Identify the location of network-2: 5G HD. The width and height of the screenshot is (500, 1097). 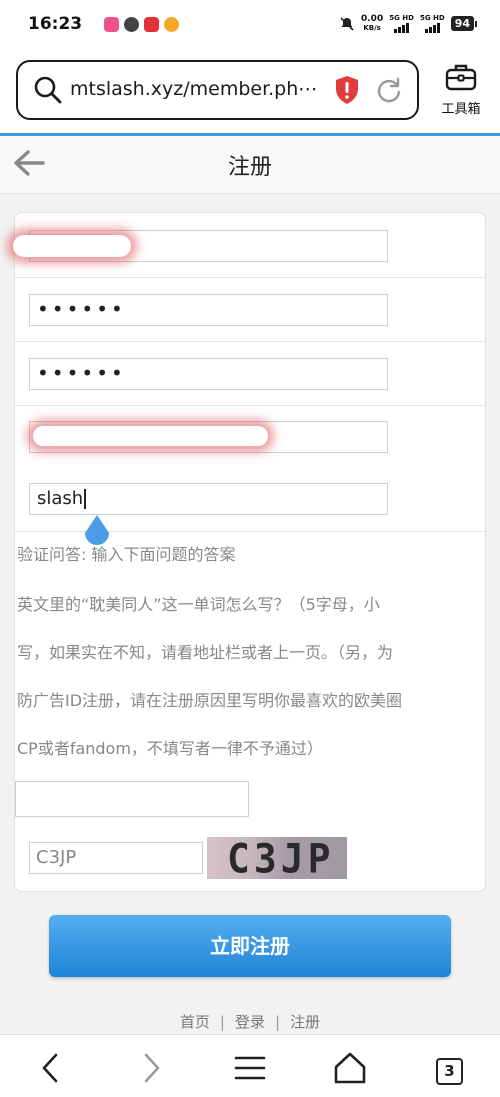
(432, 23).